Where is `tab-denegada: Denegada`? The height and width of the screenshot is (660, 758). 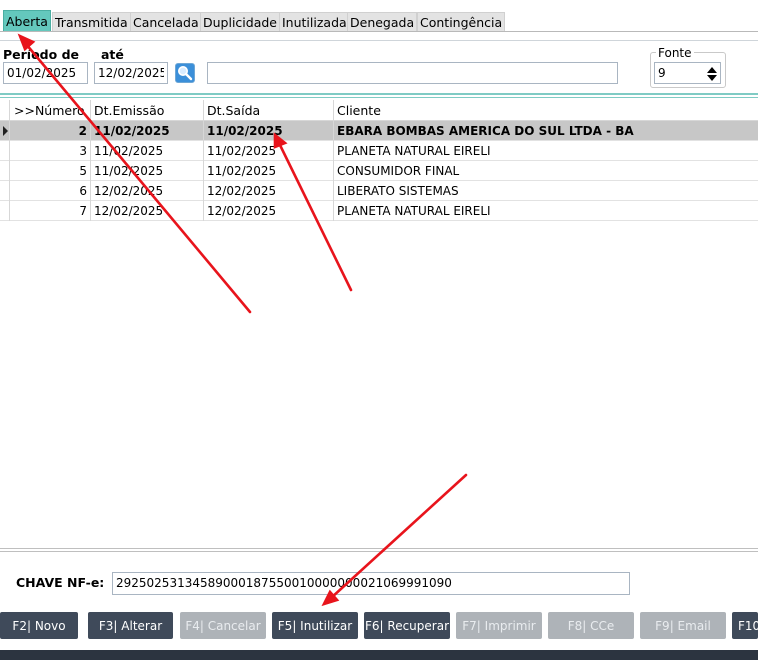 tab-denegada: Denegada is located at coordinates (382, 22).